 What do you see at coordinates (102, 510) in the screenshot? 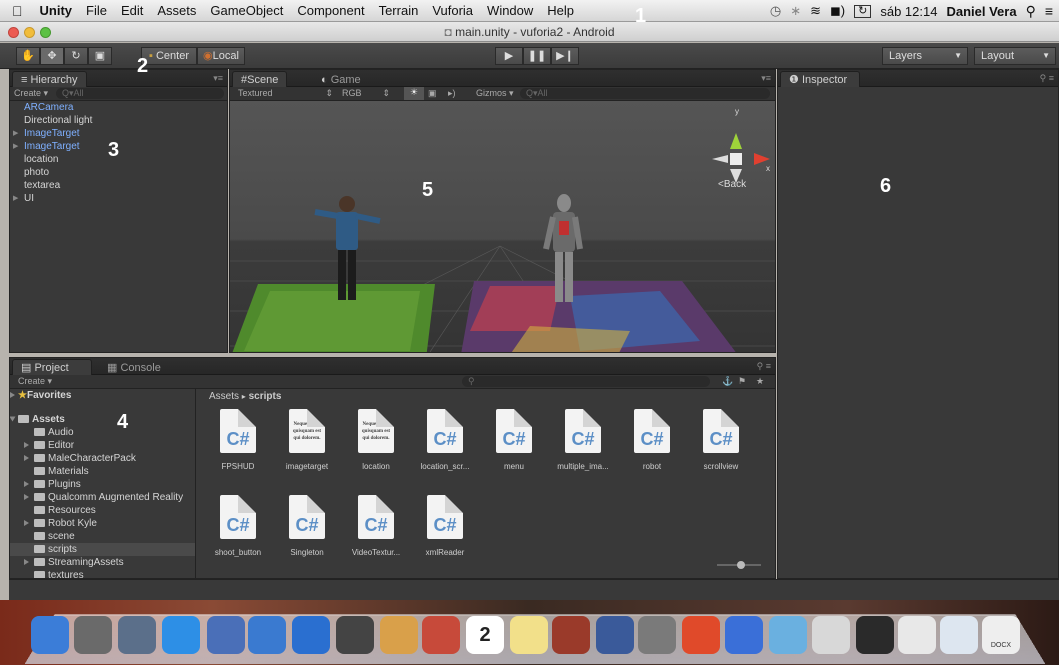
I see `folder-item: Resources` at bounding box center [102, 510].